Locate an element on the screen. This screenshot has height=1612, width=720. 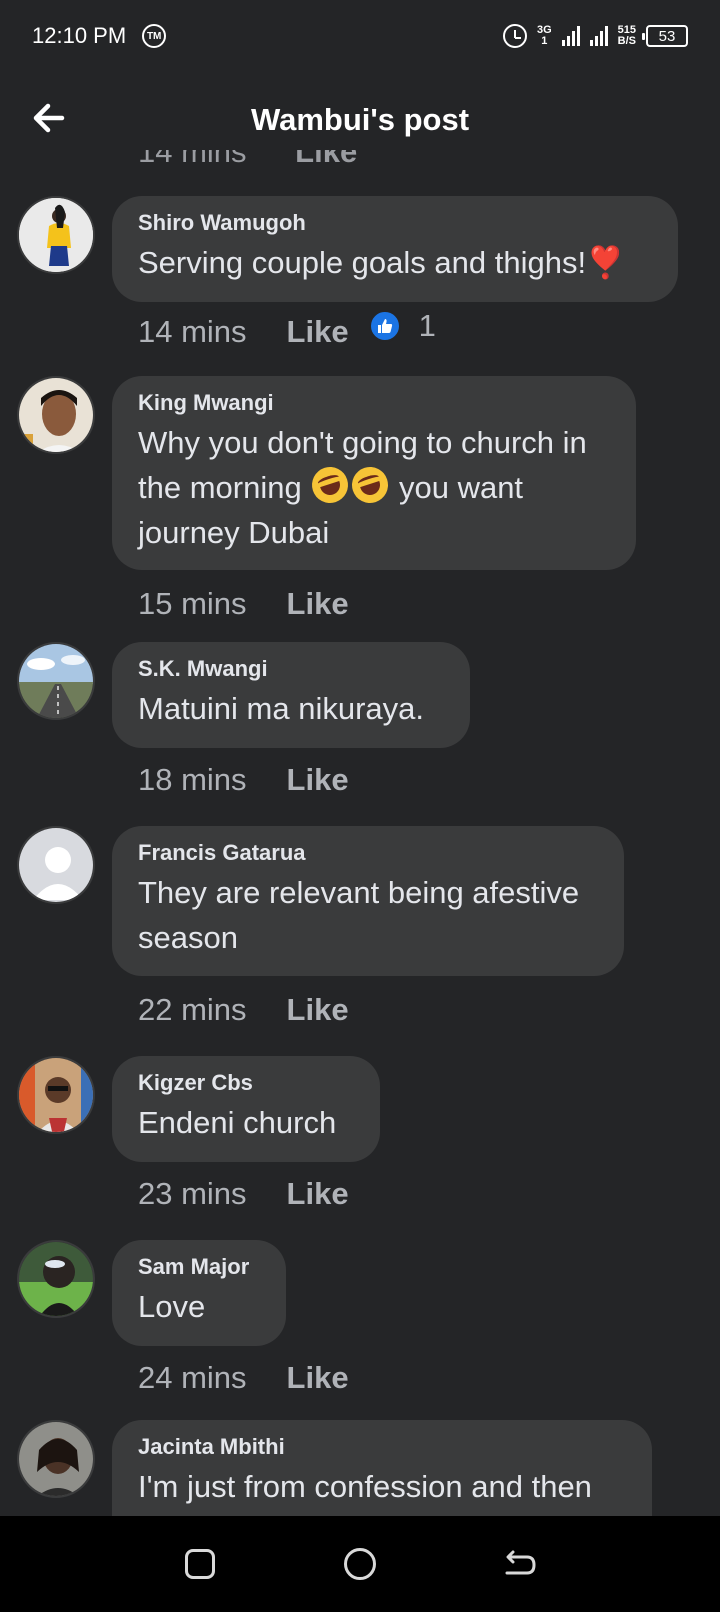
comment-text-part: the morning is located at coordinates (220, 487).